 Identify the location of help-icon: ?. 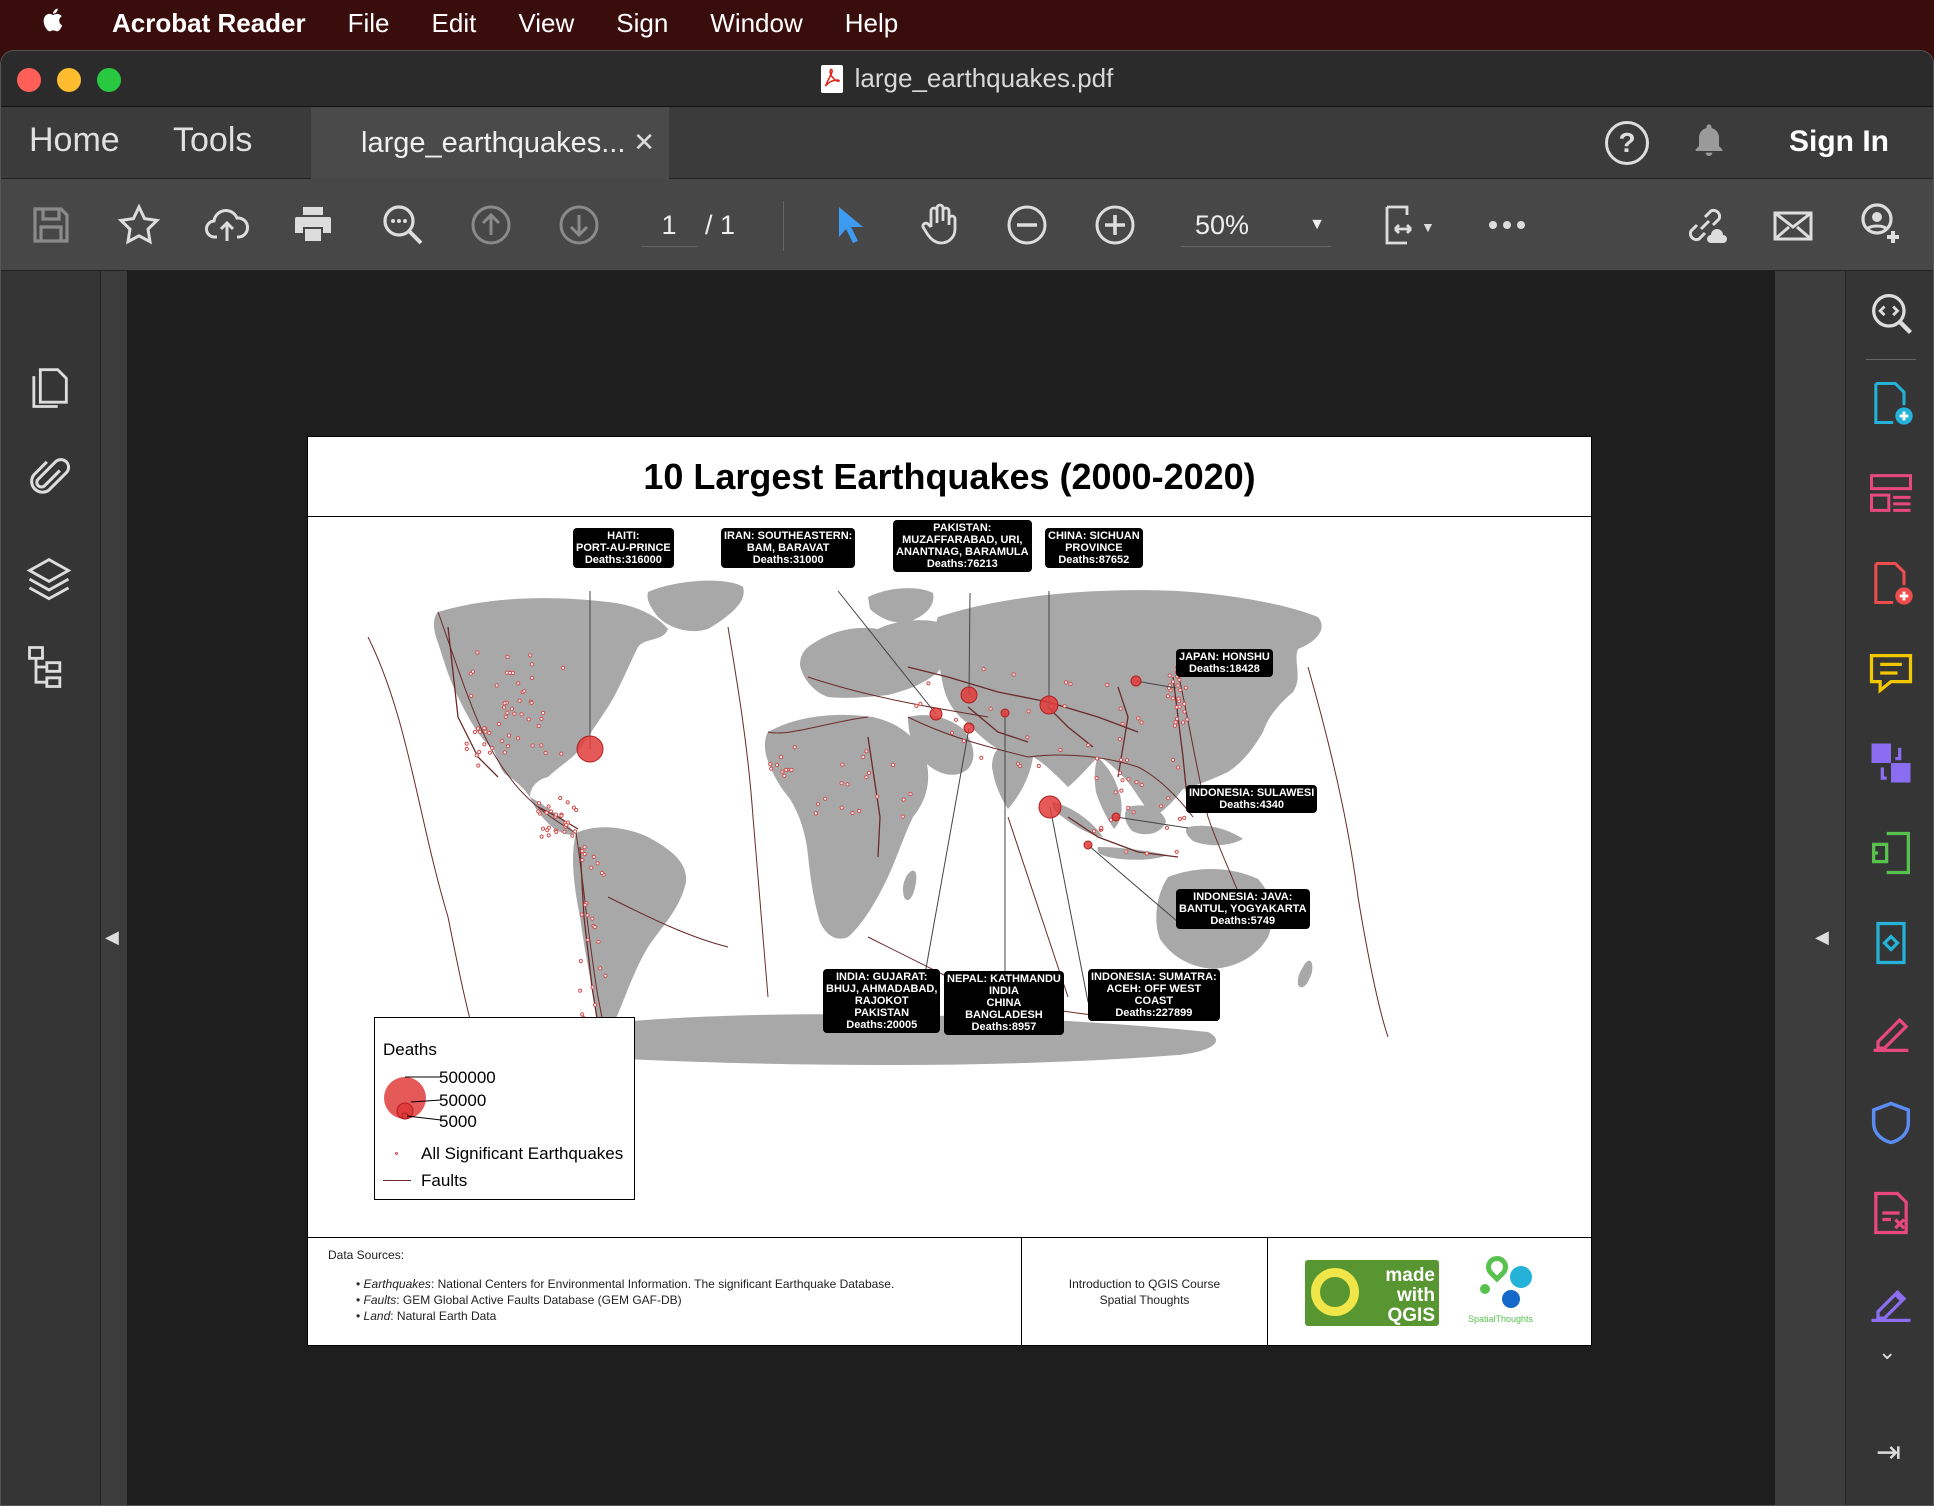
(1627, 143).